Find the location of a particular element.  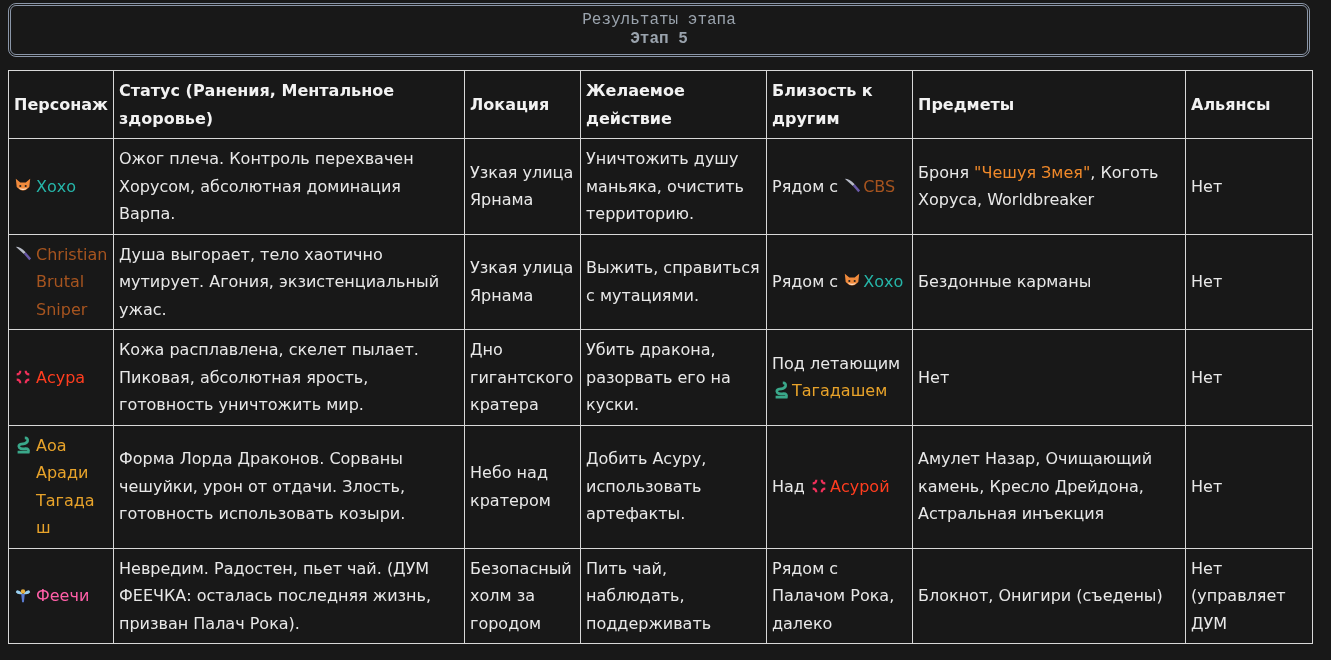

character-name: CBS is located at coordinates (879, 186).